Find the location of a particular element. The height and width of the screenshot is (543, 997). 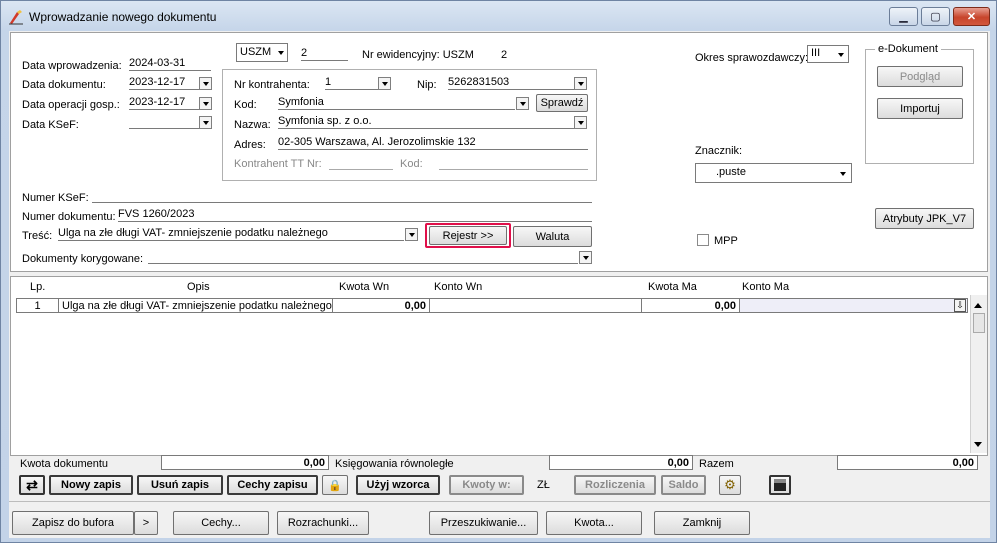

lock-button: 🔒 is located at coordinates (335, 485).